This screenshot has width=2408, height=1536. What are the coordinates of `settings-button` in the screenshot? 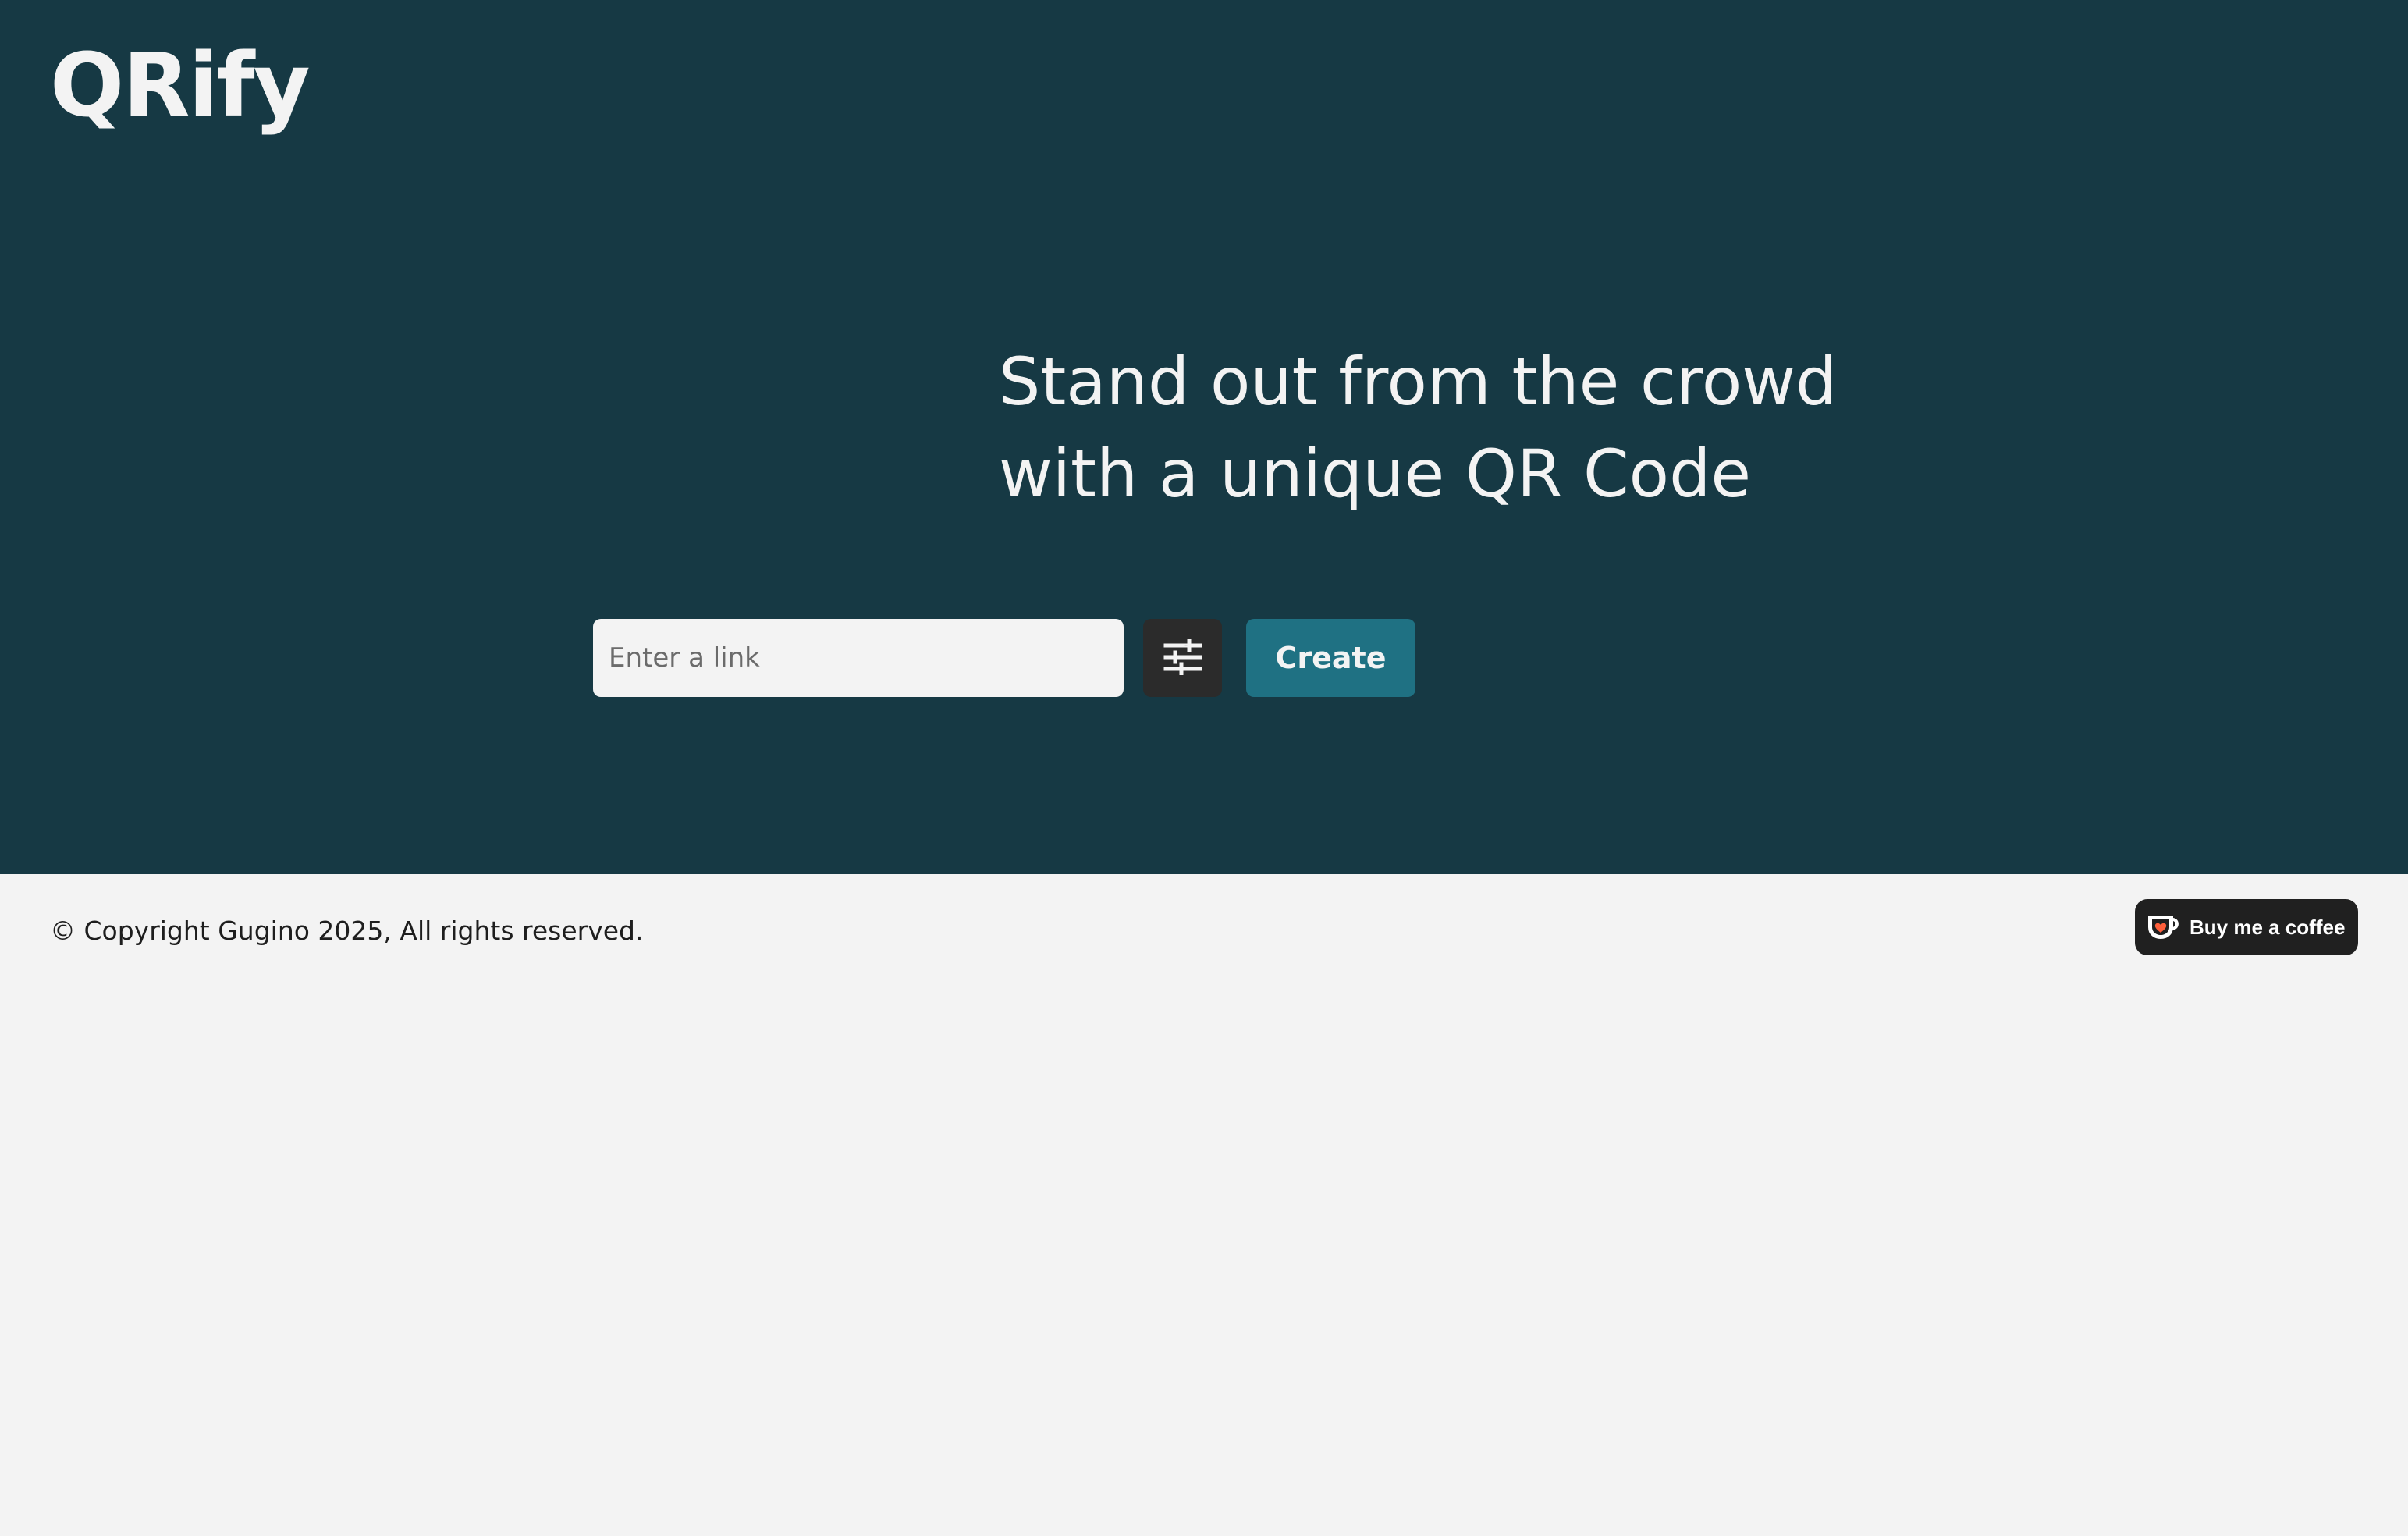 It's located at (1182, 658).